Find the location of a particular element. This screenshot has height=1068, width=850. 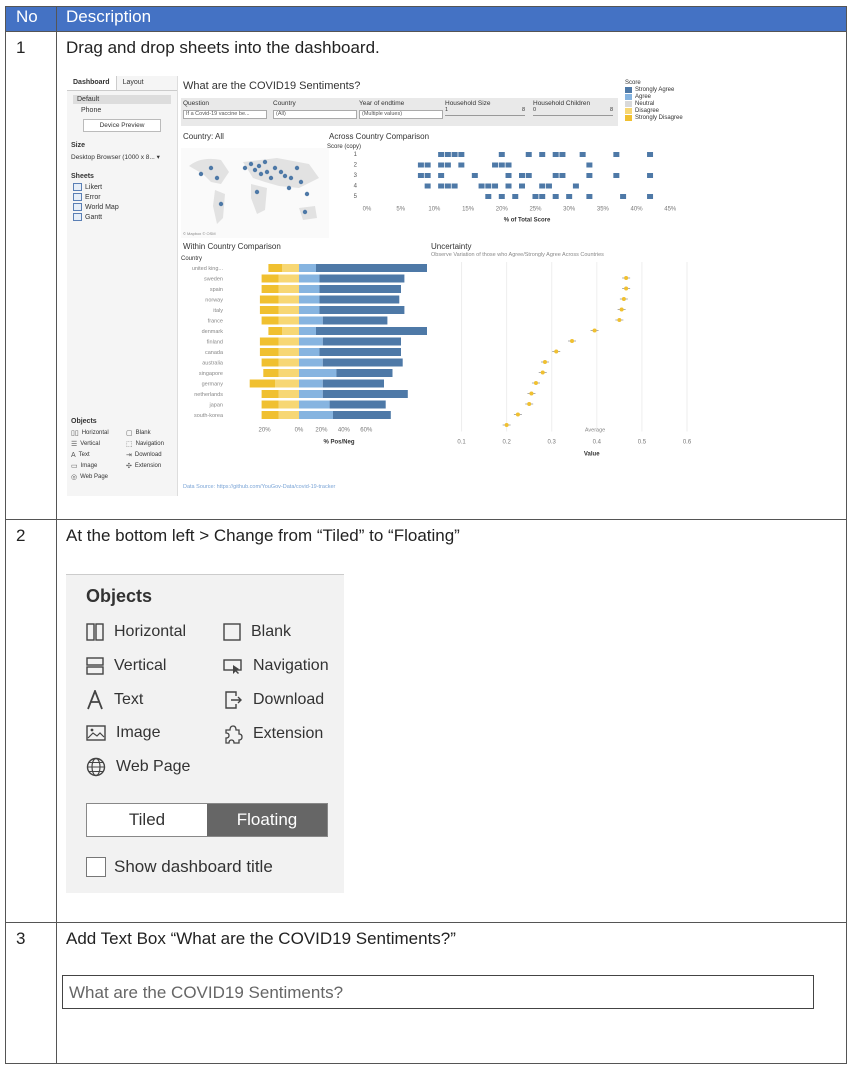

x-tick-label: 0.1 is located at coordinates (461, 443).